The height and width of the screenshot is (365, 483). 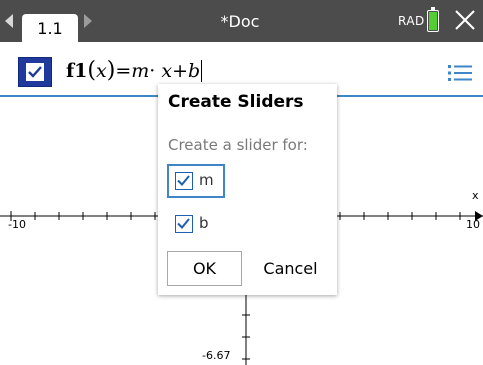 What do you see at coordinates (460, 73) in the screenshot?
I see `menu-list-icon` at bounding box center [460, 73].